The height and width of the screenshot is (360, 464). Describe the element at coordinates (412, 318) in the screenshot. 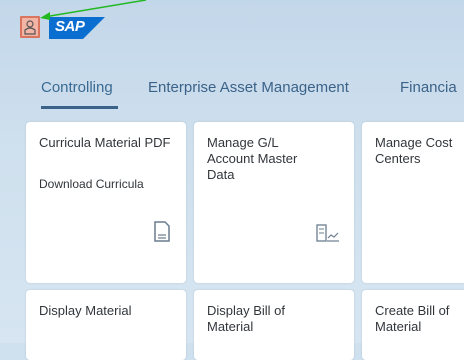

I see `tile-title: Create Bill of Material` at that location.